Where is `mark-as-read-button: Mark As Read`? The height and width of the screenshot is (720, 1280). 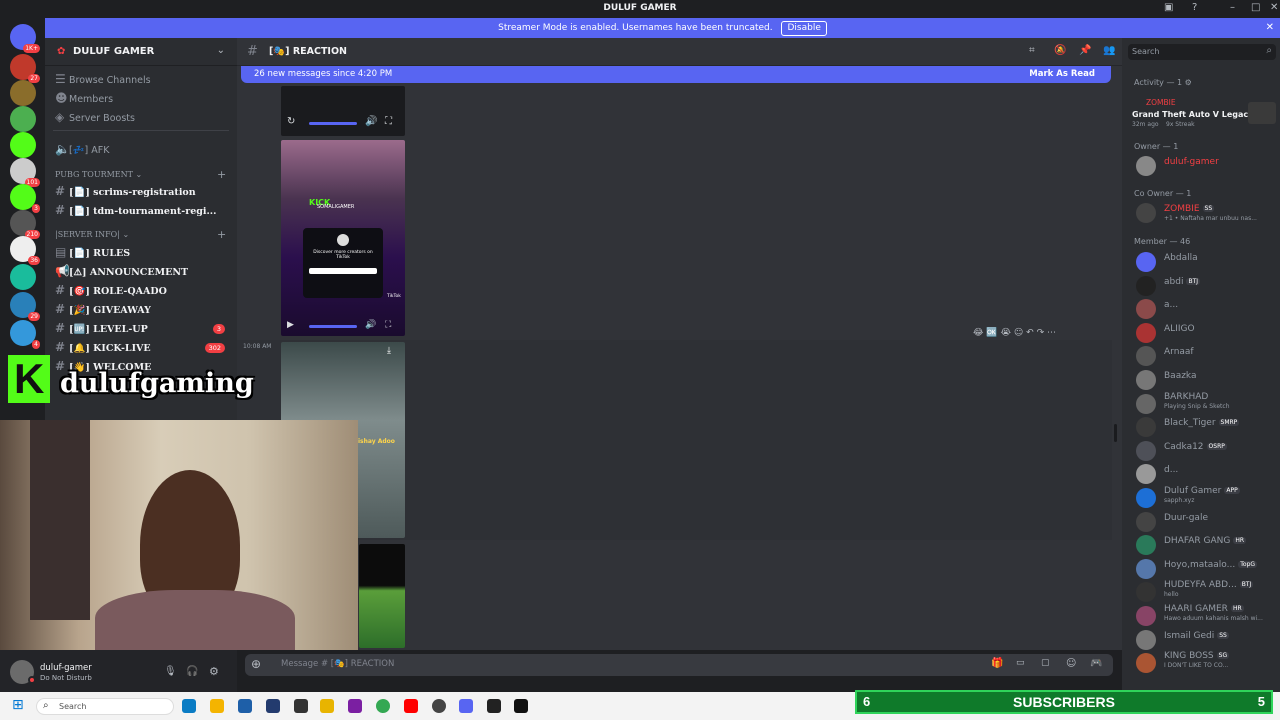
mark-as-read-button: Mark As Read is located at coordinates (1062, 74).